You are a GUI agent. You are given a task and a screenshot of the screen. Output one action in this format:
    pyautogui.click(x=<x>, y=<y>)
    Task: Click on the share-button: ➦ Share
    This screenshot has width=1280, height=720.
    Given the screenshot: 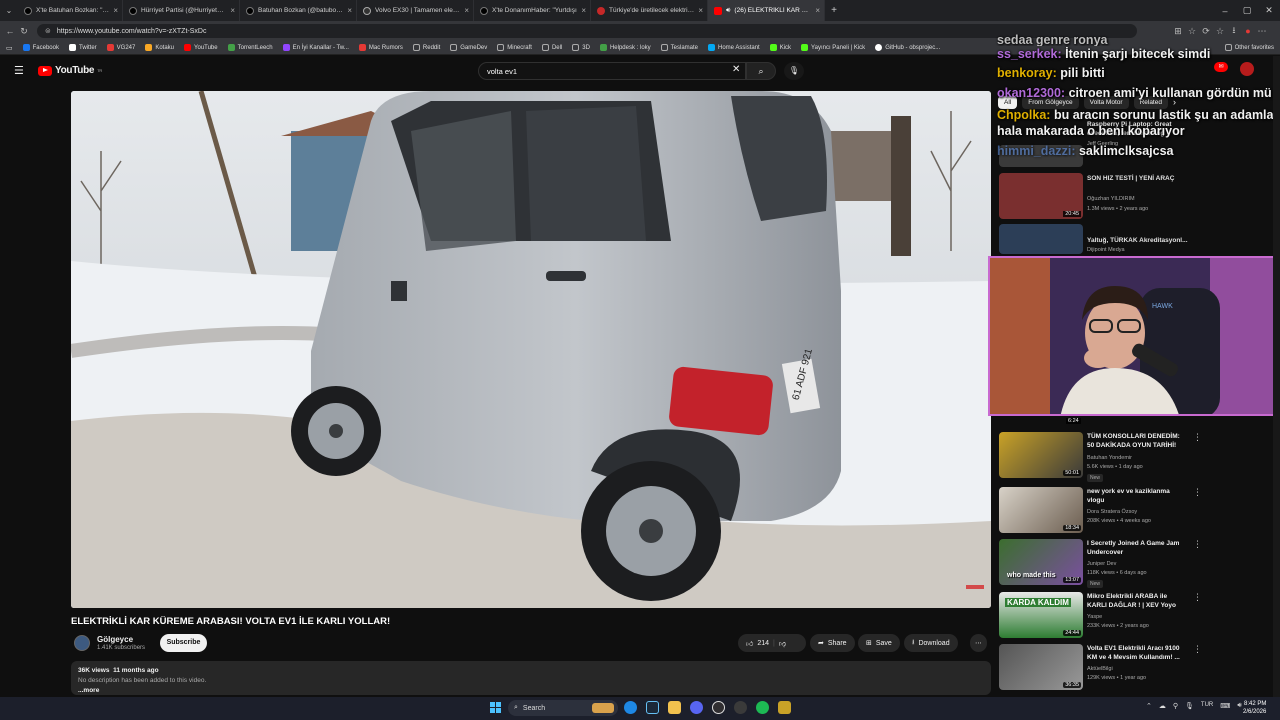 What is the action you would take?
    pyautogui.click(x=832, y=643)
    